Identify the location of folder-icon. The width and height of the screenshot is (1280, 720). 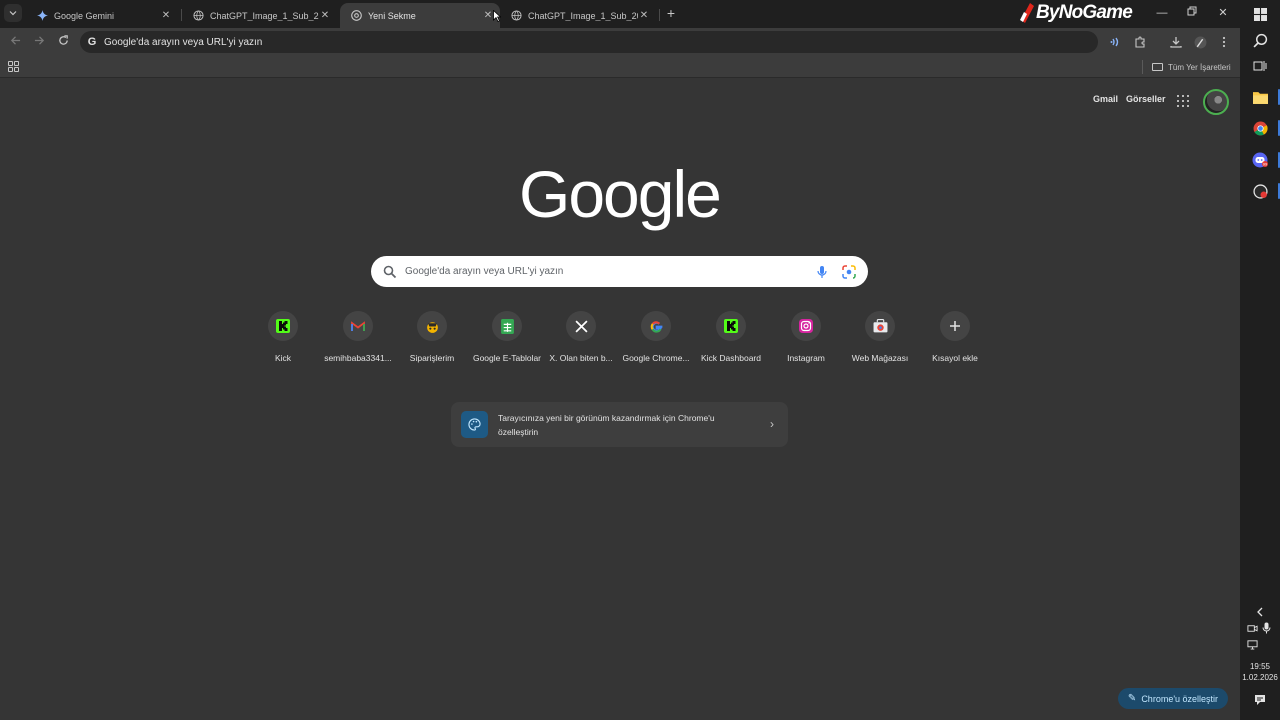
(1157, 67).